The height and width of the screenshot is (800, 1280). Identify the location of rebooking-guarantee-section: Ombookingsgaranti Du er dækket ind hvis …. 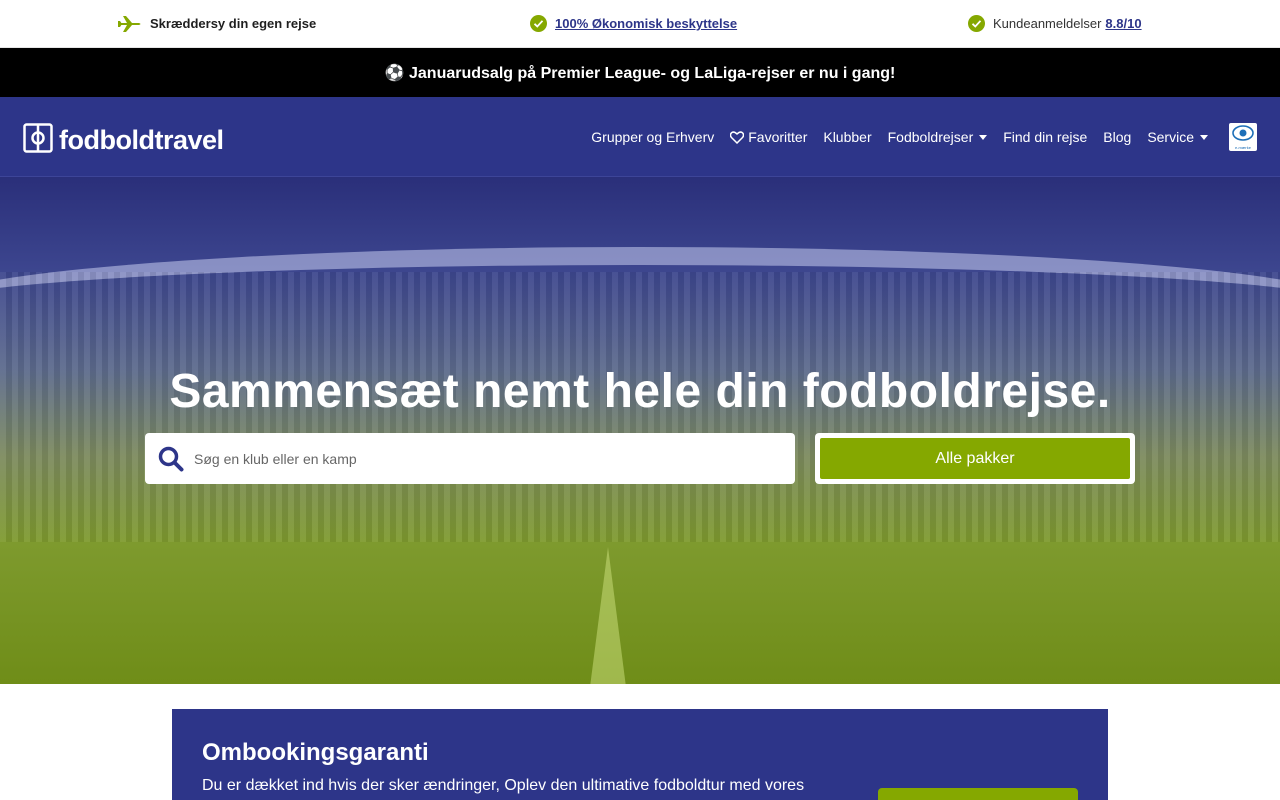
(640, 754).